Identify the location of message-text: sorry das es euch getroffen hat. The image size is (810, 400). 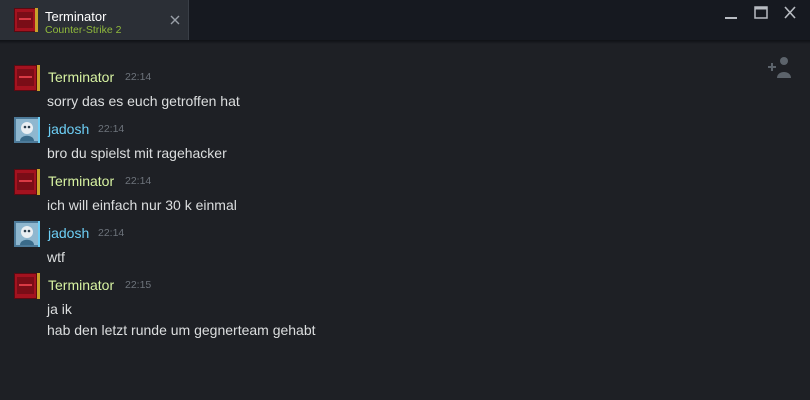
(143, 101).